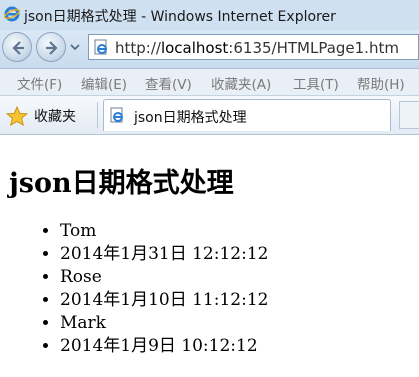 This screenshot has width=419, height=377. What do you see at coordinates (168, 83) in the screenshot?
I see `menu-view: 查看(V)` at bounding box center [168, 83].